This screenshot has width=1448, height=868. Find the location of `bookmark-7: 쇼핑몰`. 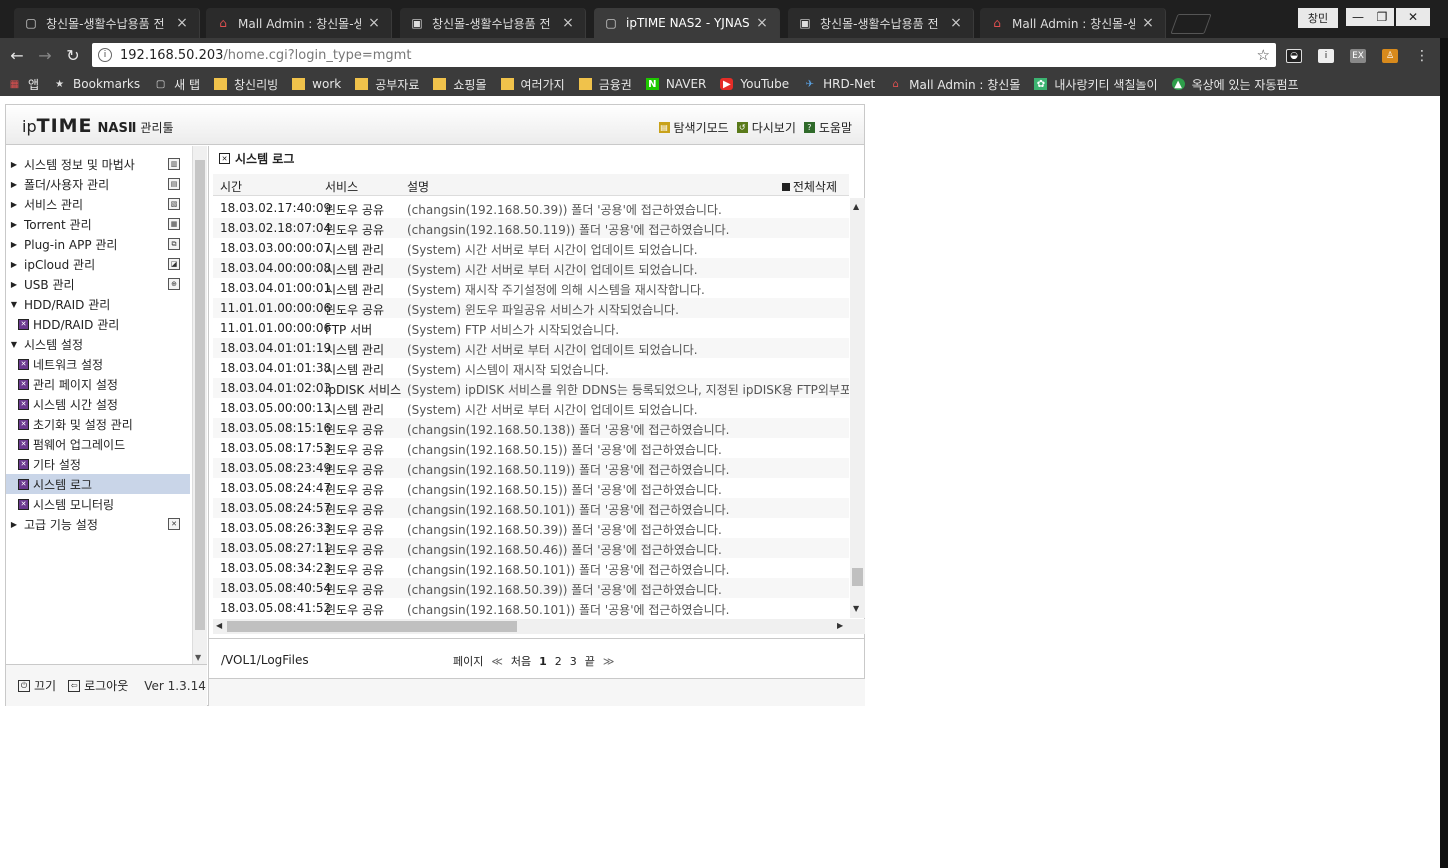

bookmark-7: 쇼핑몰 is located at coordinates (460, 84).